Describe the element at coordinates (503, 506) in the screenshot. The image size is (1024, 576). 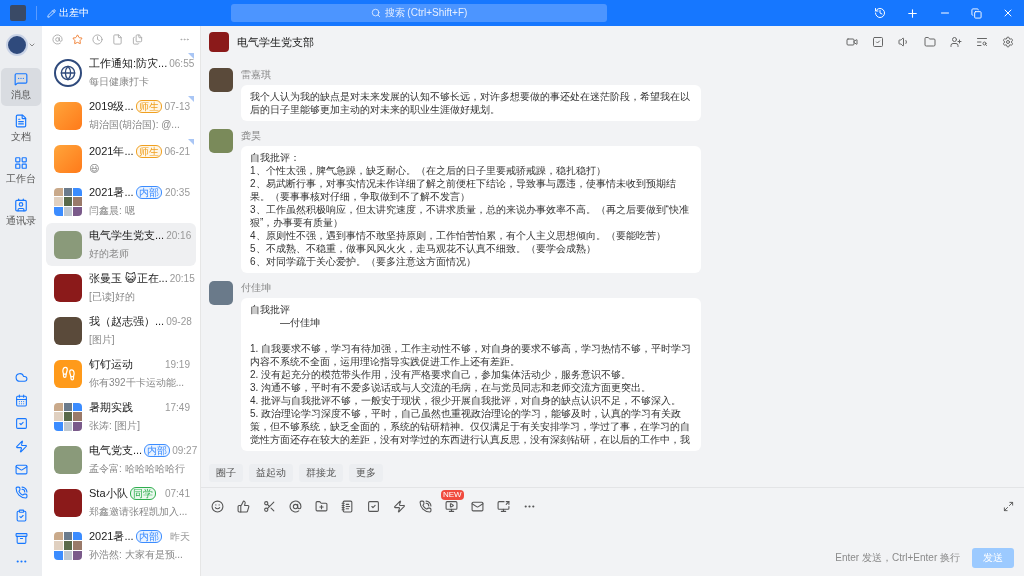
I see `screen-share-icon` at that location.